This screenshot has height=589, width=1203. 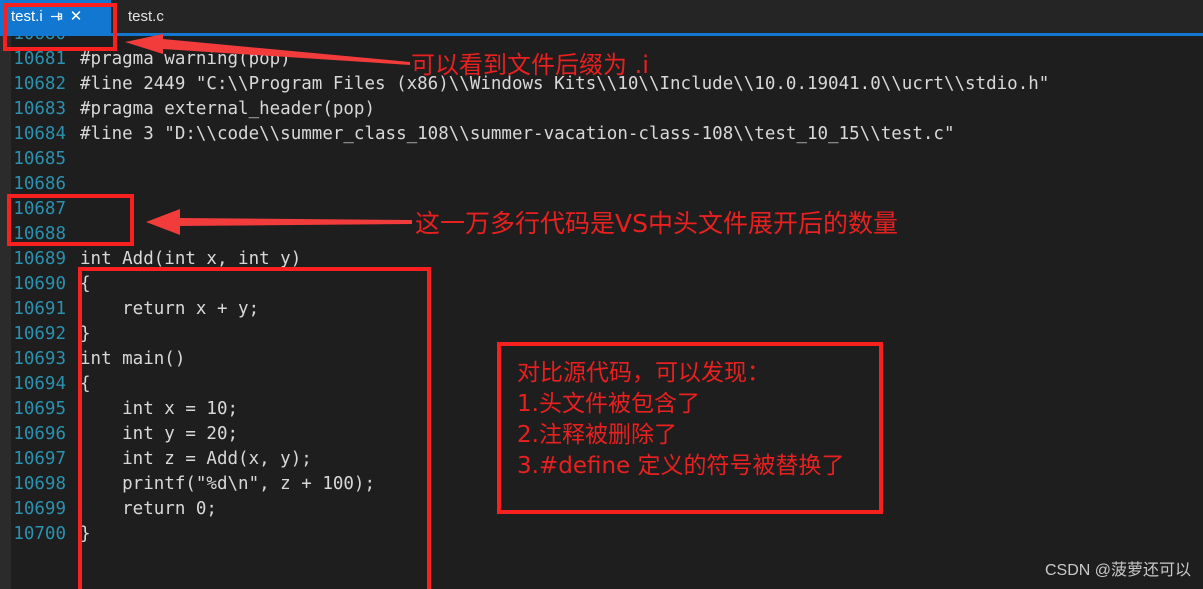 I want to click on annotation-note-tab-suffix: 可以看到文件后缀为 .i, so click(x=530, y=65).